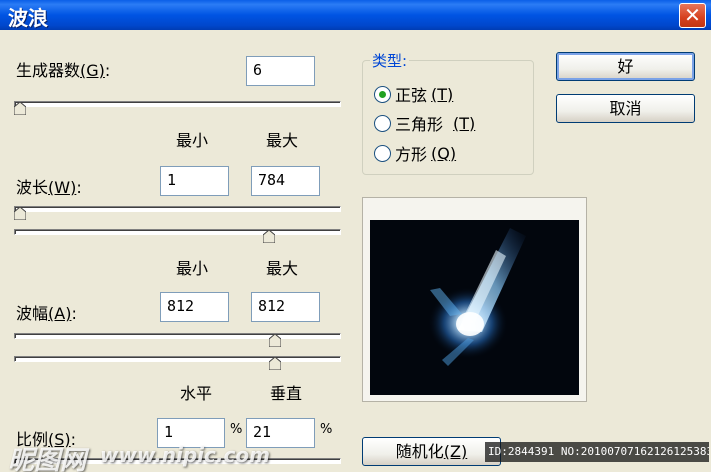 Image resolution: width=711 pixels, height=472 pixels. Describe the element at coordinates (192, 268) in the screenshot. I see `amplitude-min-header: 最小` at that location.